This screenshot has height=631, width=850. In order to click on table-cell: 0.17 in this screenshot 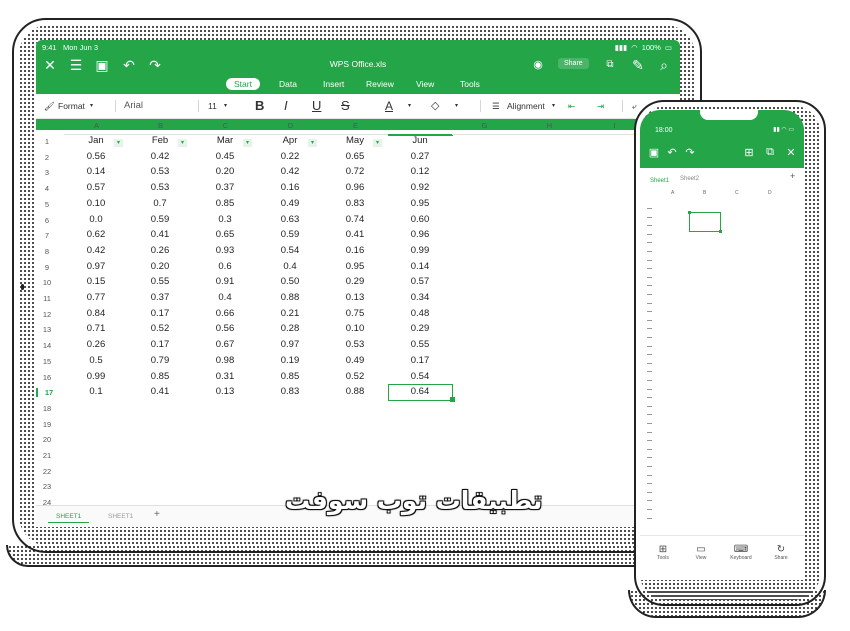, I will do `click(160, 313)`.